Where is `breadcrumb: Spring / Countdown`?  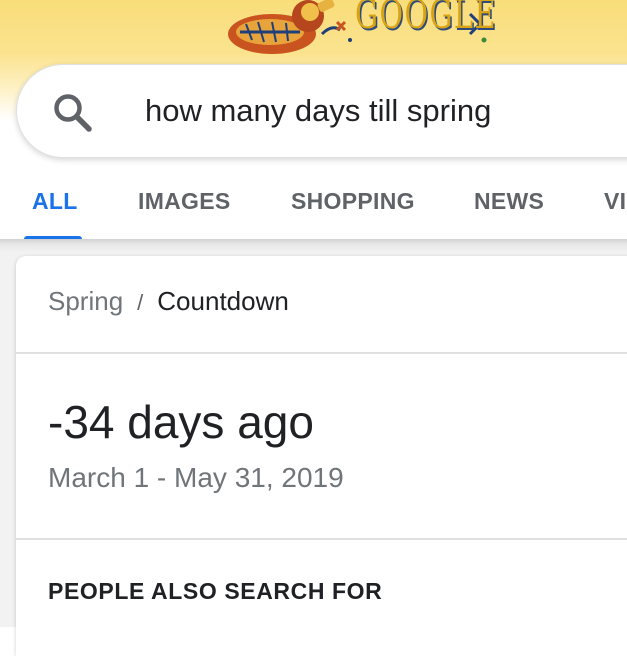 breadcrumb: Spring / Countdown is located at coordinates (168, 301).